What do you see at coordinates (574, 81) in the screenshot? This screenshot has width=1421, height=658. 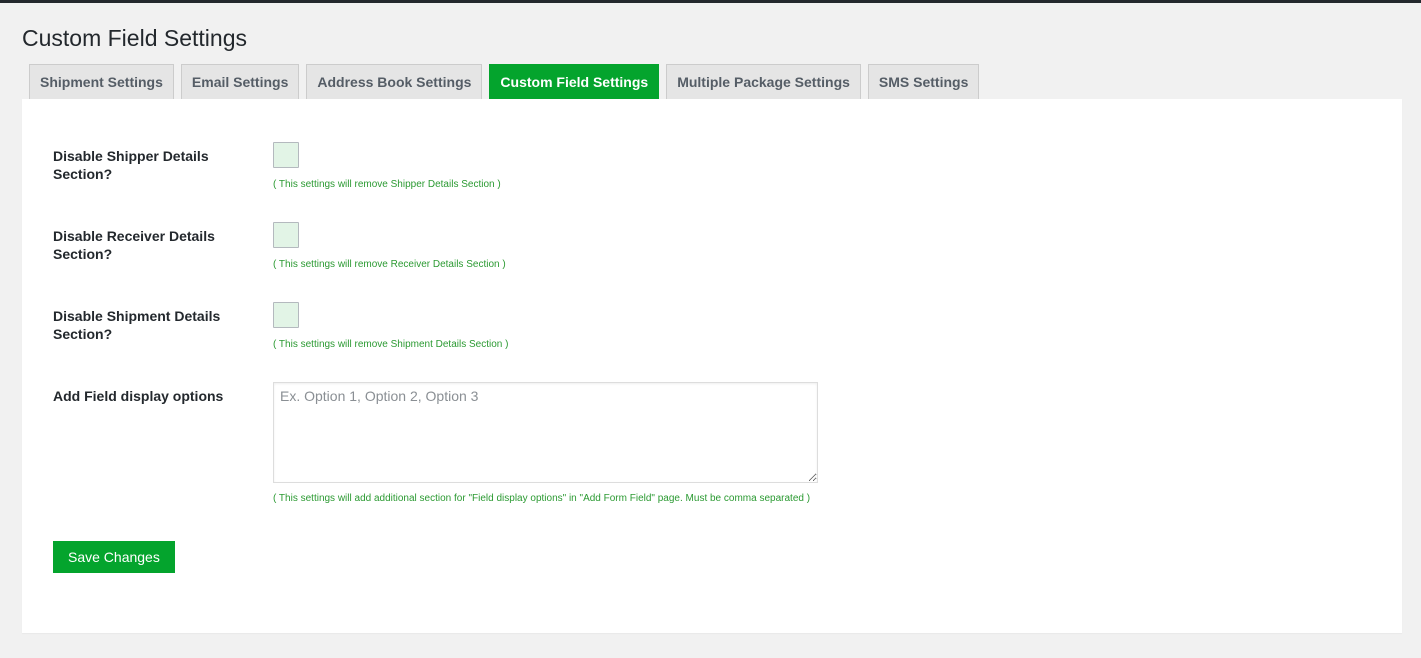 I see `tab-custom-field-settings: Custom Field Settings` at bounding box center [574, 81].